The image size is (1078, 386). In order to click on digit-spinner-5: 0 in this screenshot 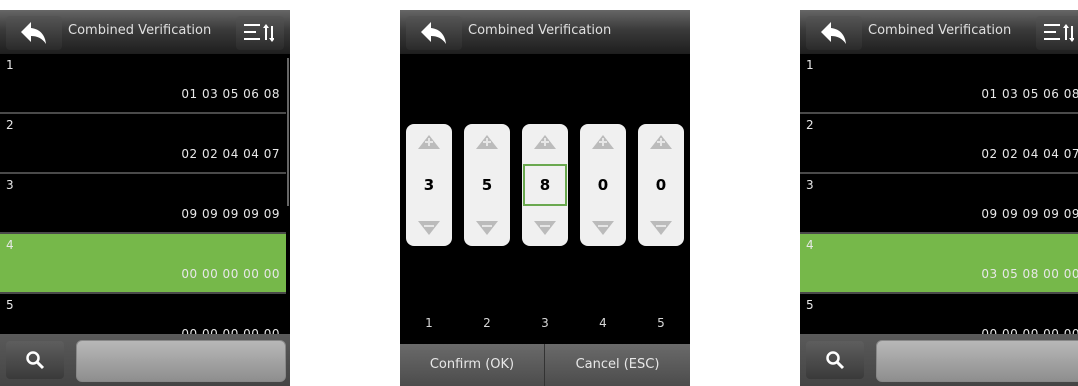, I will do `click(661, 185)`.